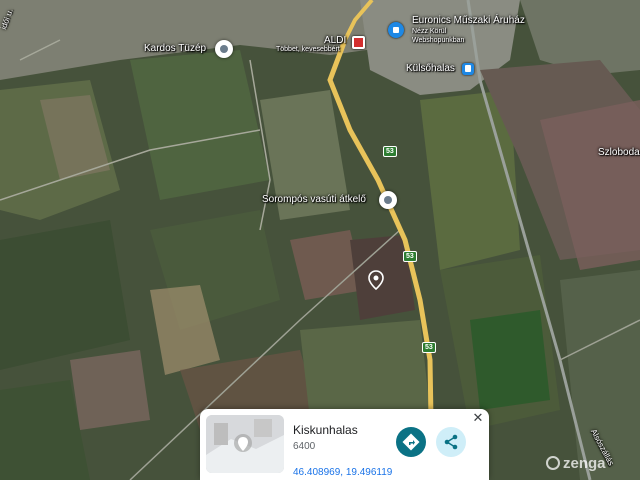  I want to click on railway-crossing-pin-icon, so click(388, 200).